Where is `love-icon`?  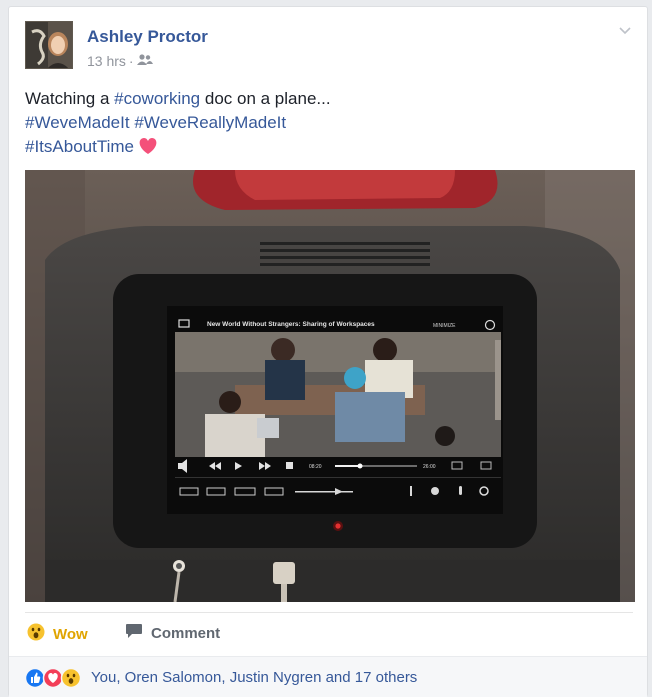
love-icon is located at coordinates (53, 678).